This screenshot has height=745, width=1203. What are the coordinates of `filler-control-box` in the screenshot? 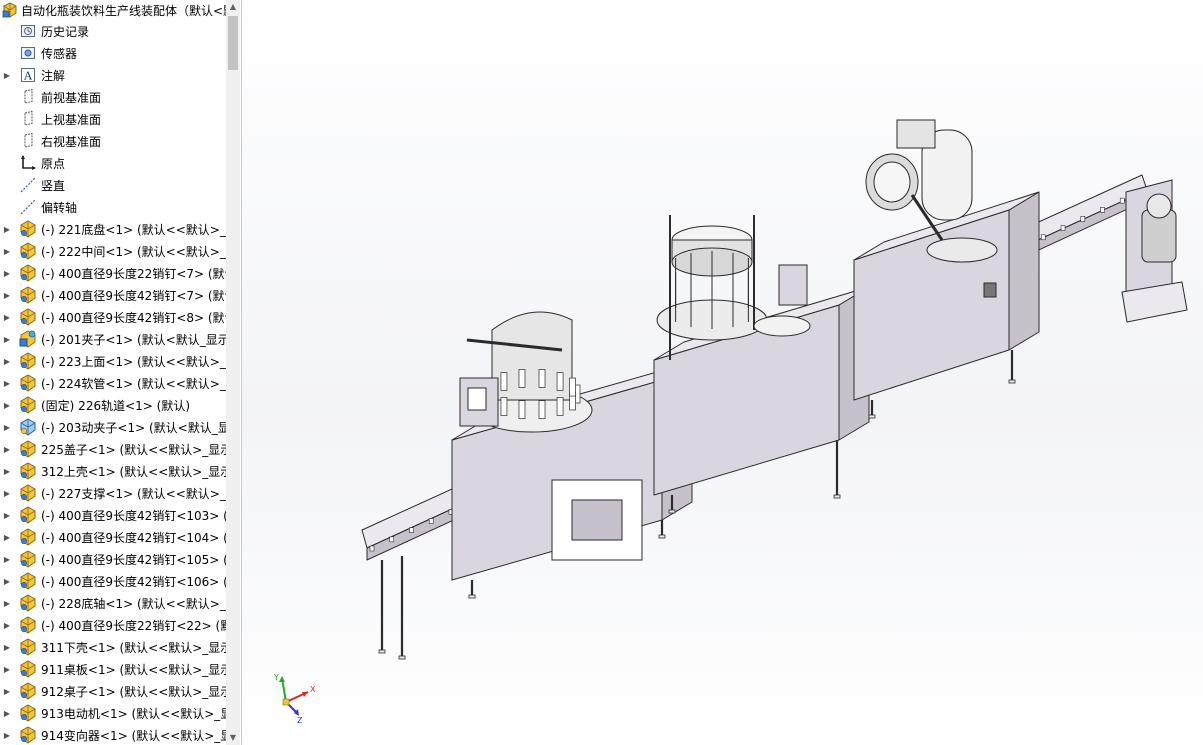 It's located at (793, 285).